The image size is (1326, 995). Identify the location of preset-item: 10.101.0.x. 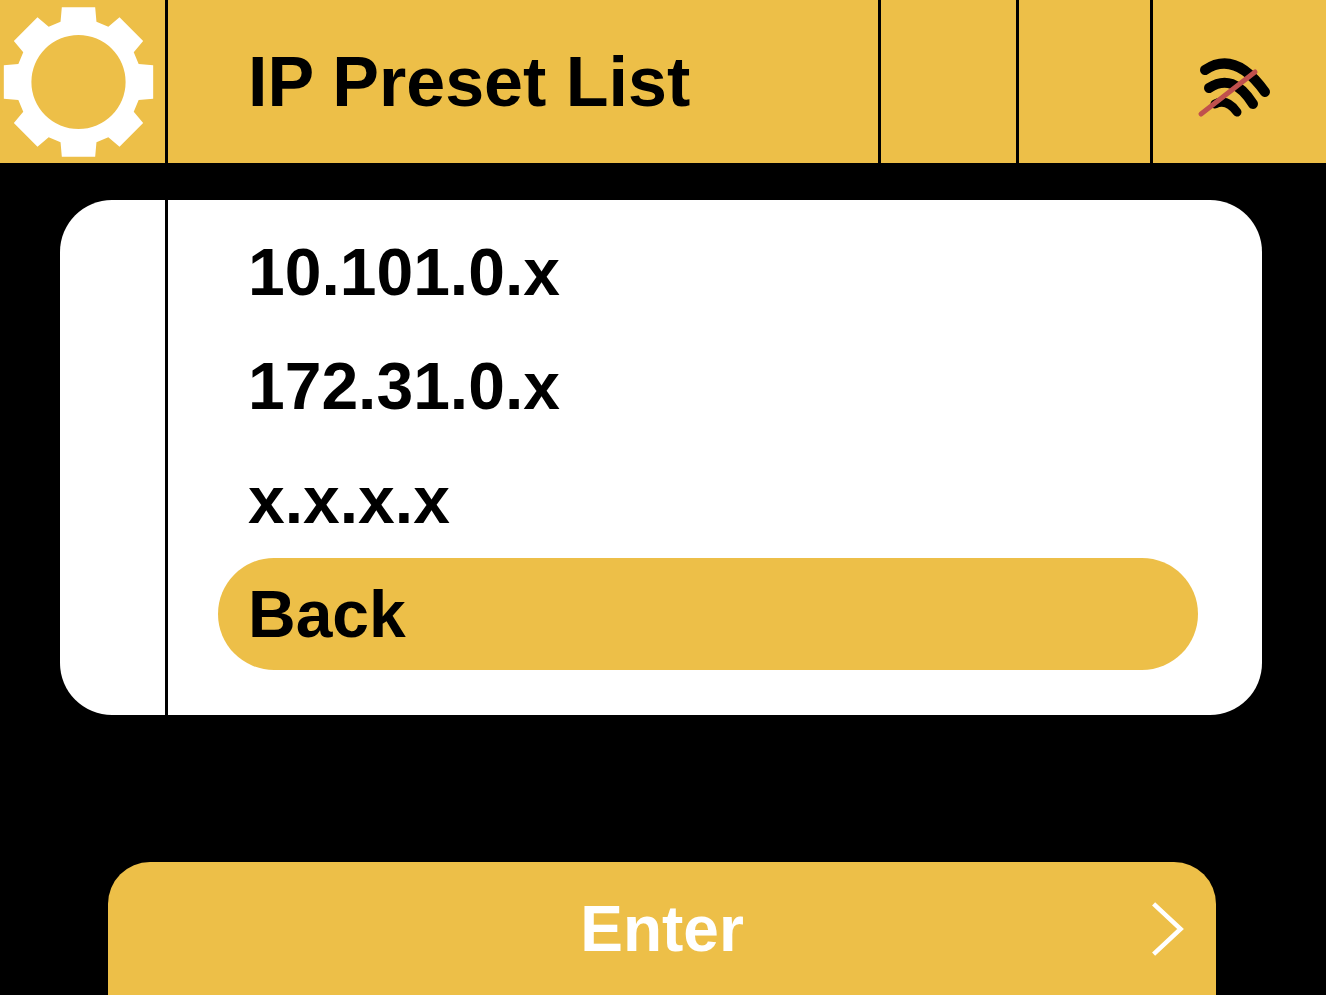
(708, 272).